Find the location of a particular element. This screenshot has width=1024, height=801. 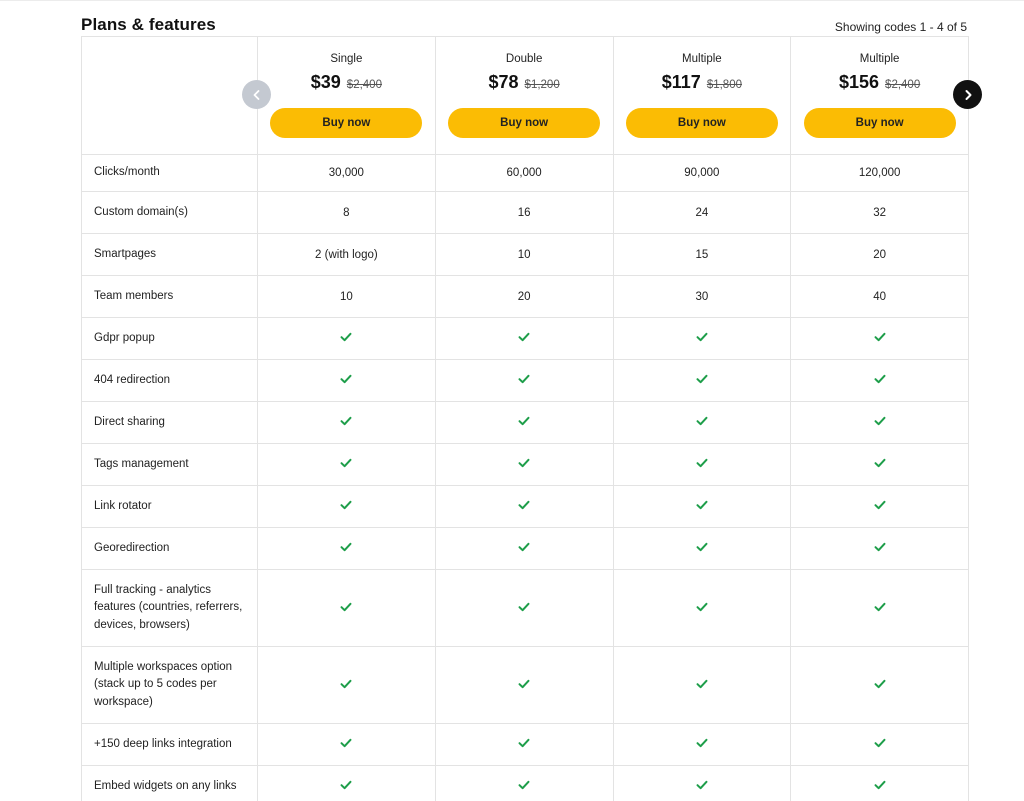

feature-row: Link rotator is located at coordinates (525, 506).